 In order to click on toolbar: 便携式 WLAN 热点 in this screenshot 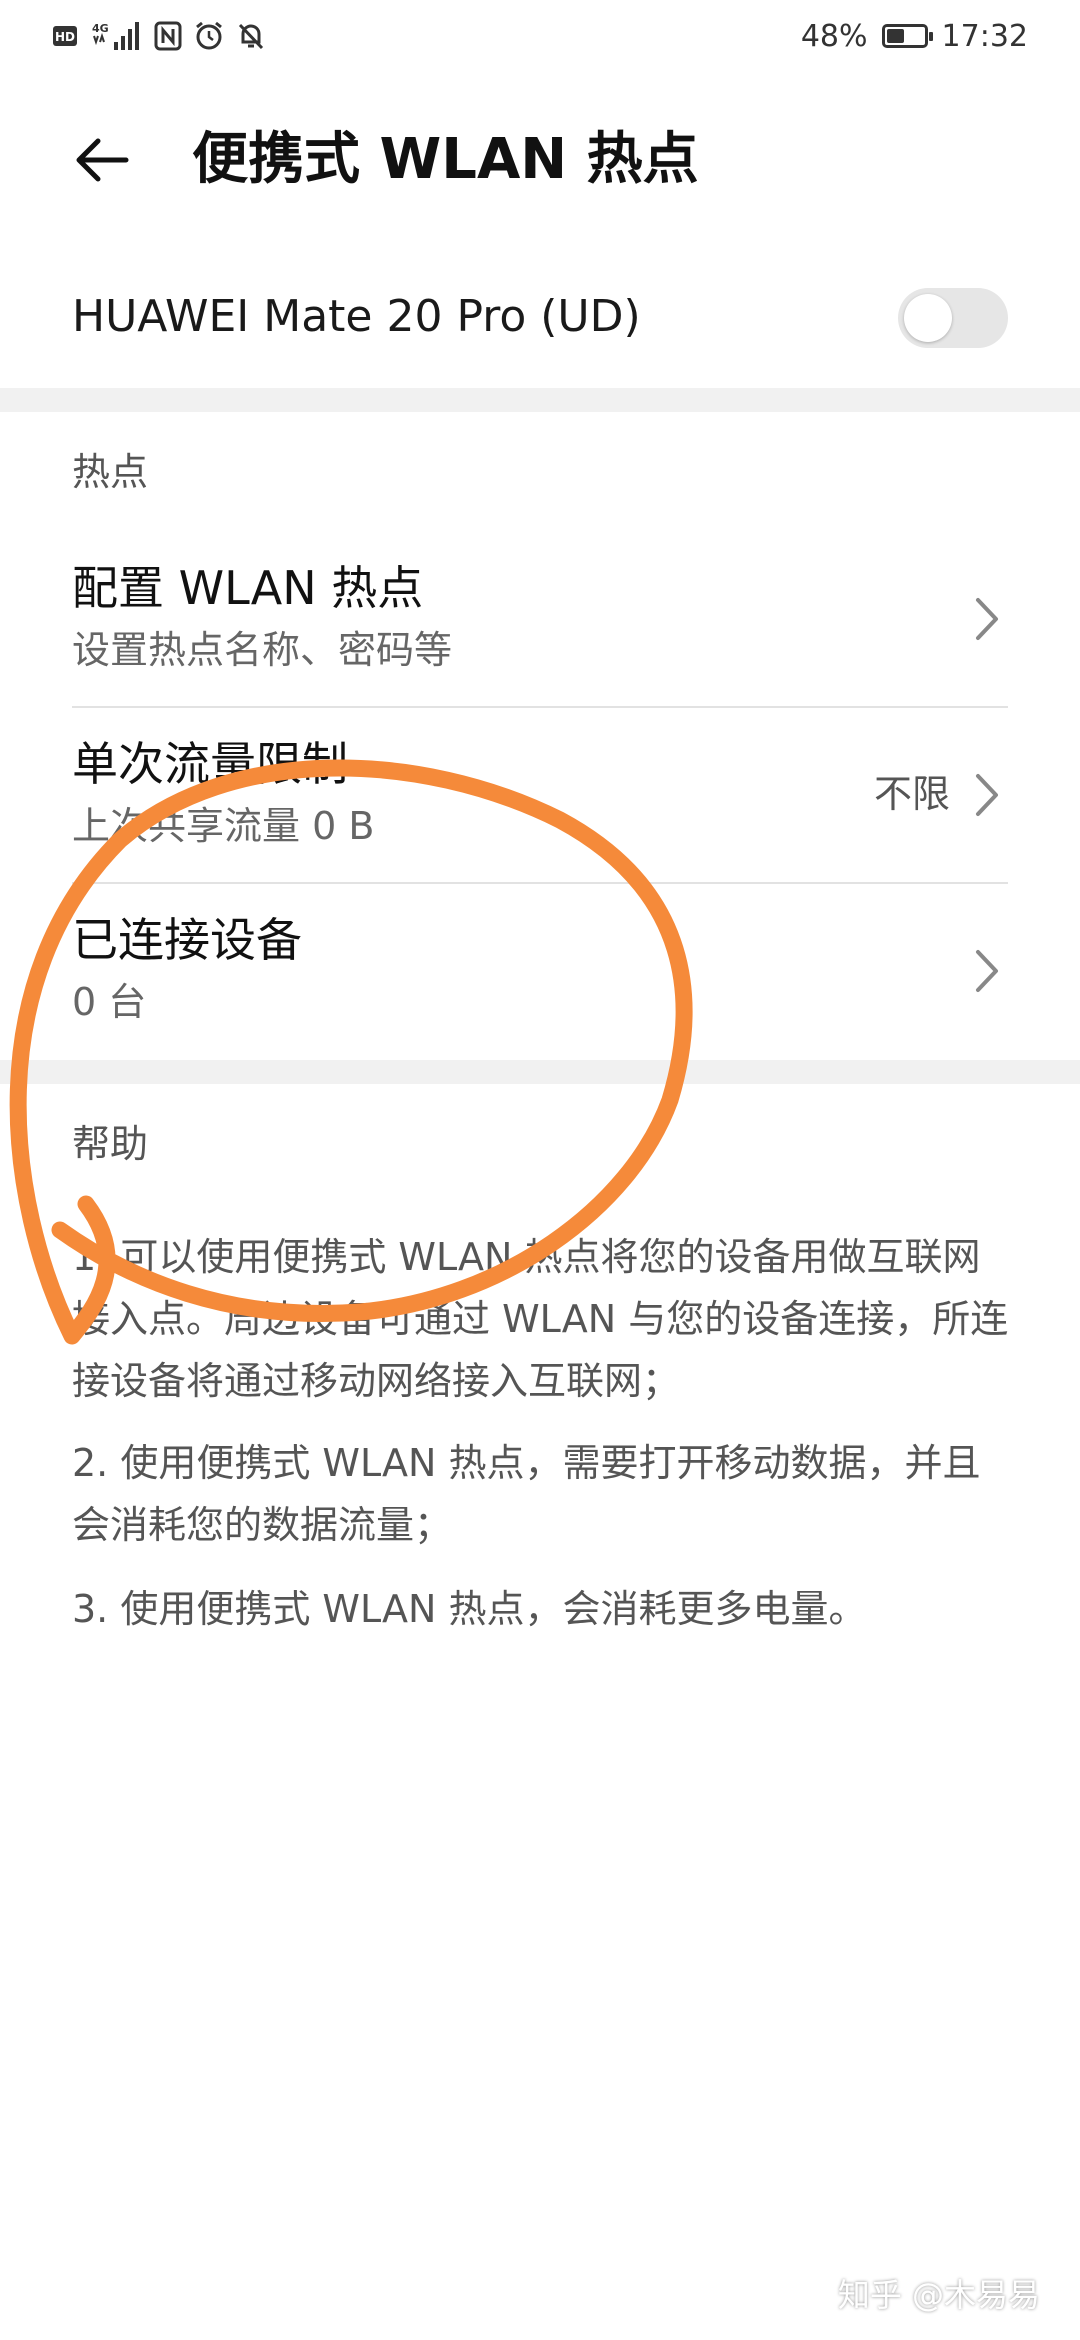, I will do `click(540, 160)`.